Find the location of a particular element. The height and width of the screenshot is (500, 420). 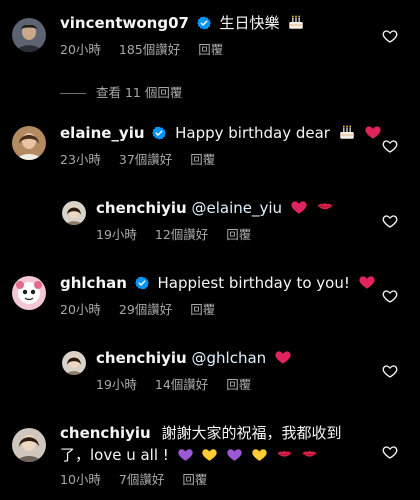

comment-body: 謝謝大家的祝福，我都收到 is located at coordinates (251, 433).